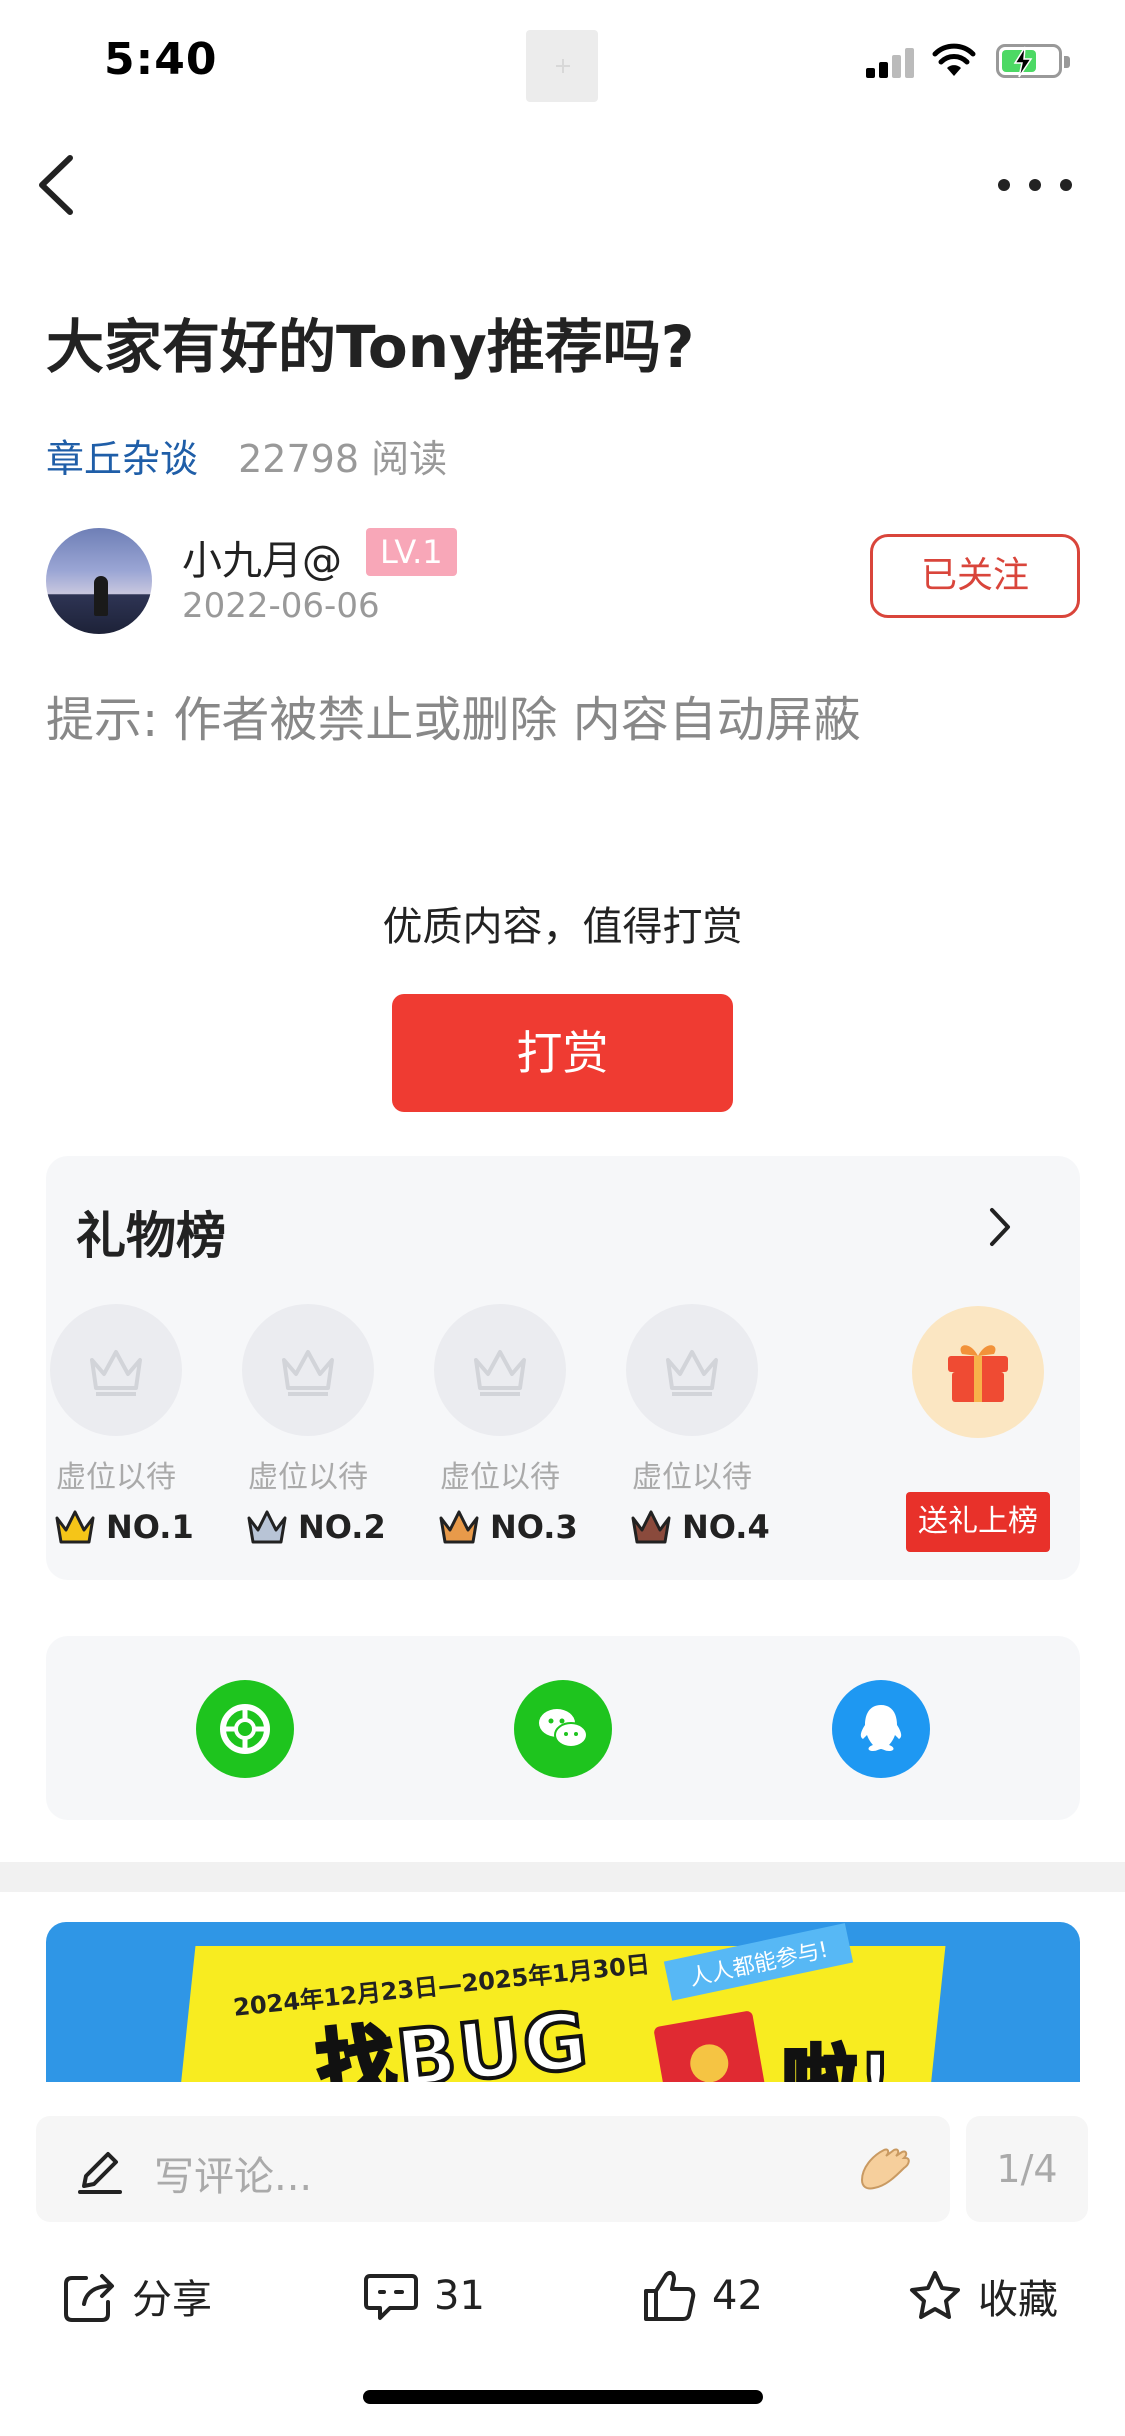 The image size is (1125, 2436). What do you see at coordinates (453, 720) in the screenshot?
I see `blocked-notice: 提示: 作者被禁止或删除 内容自动屏蔽` at bounding box center [453, 720].